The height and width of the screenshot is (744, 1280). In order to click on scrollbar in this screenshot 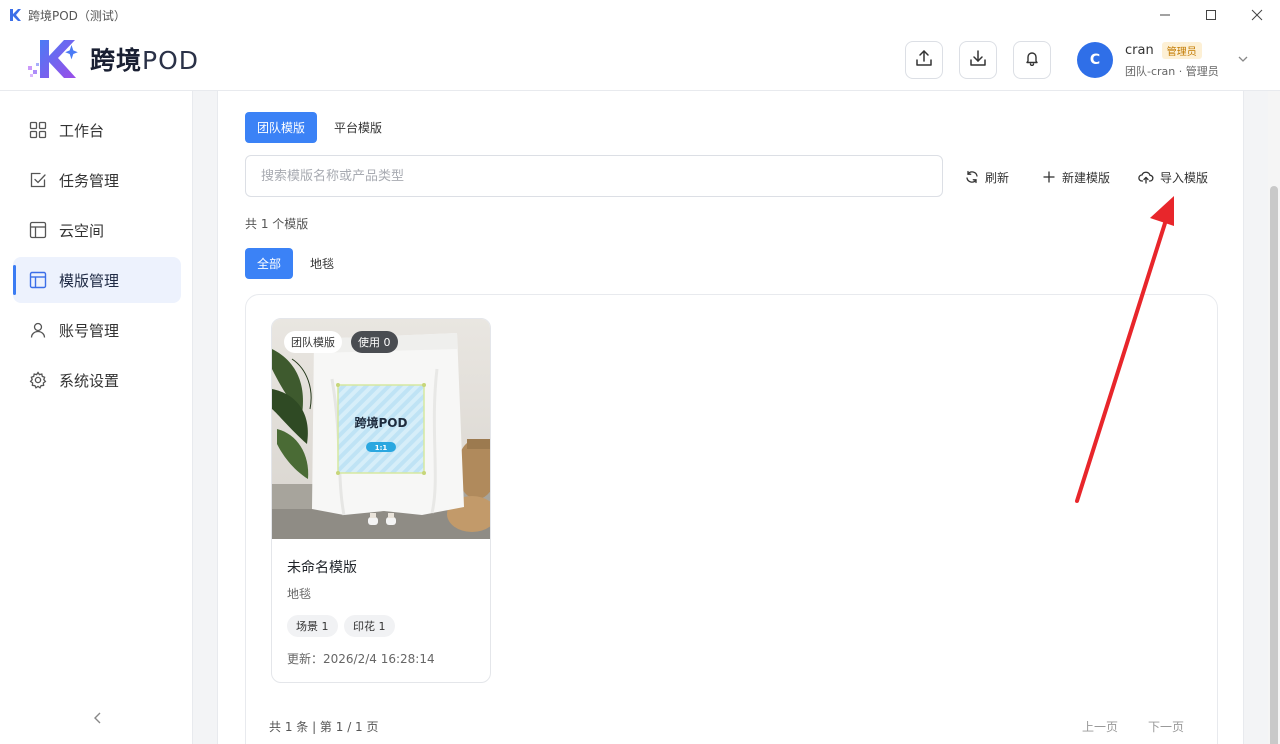, I will do `click(1274, 417)`.